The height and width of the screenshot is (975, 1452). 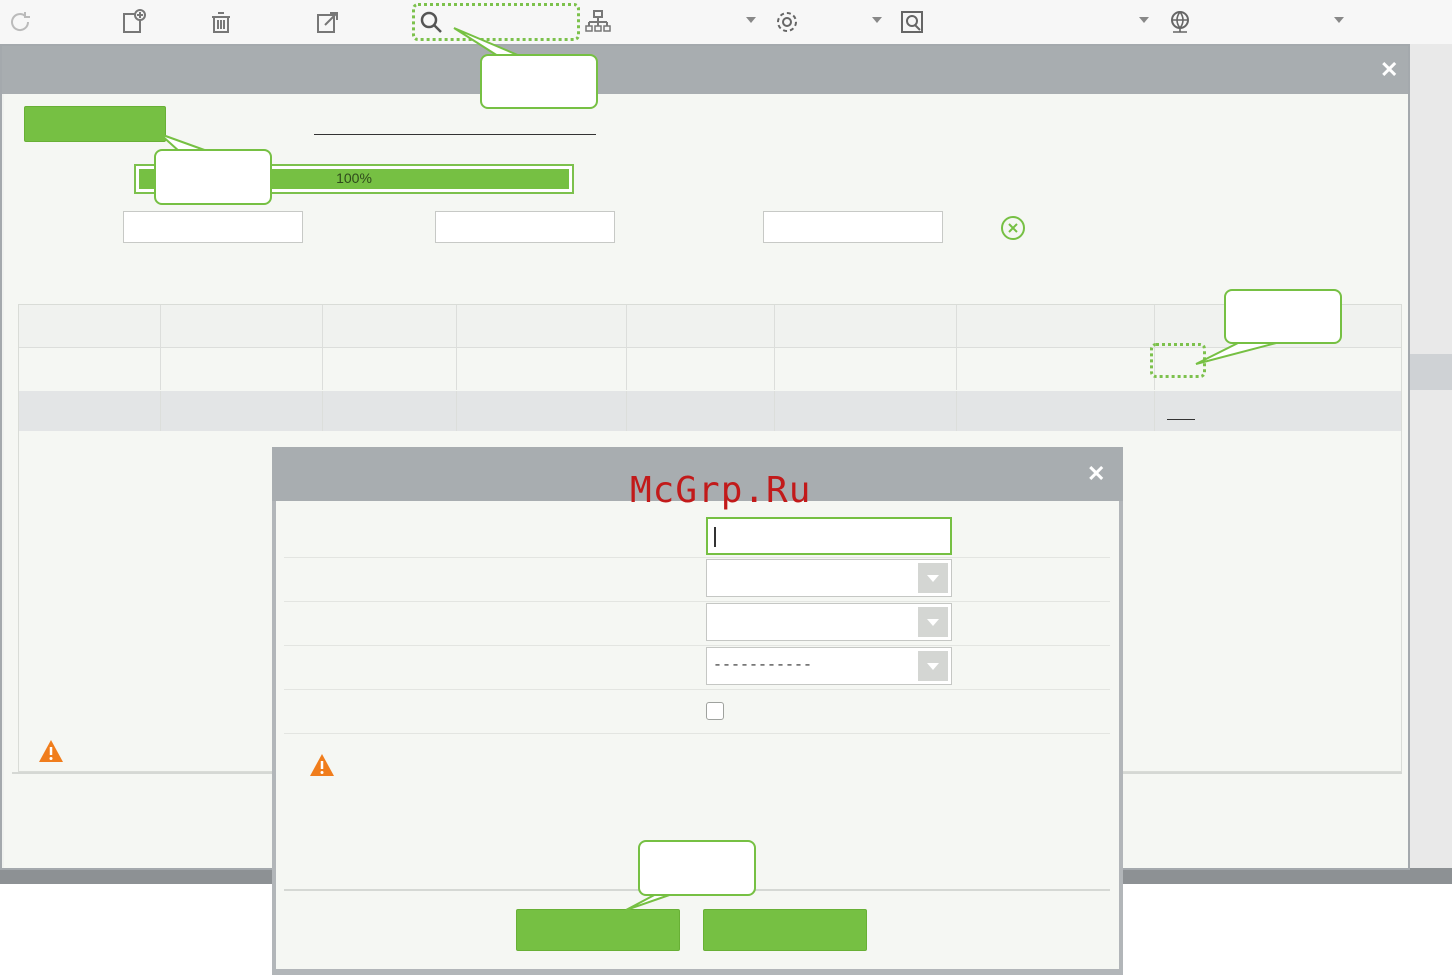 I want to click on callout-action, so click(x=213, y=177).